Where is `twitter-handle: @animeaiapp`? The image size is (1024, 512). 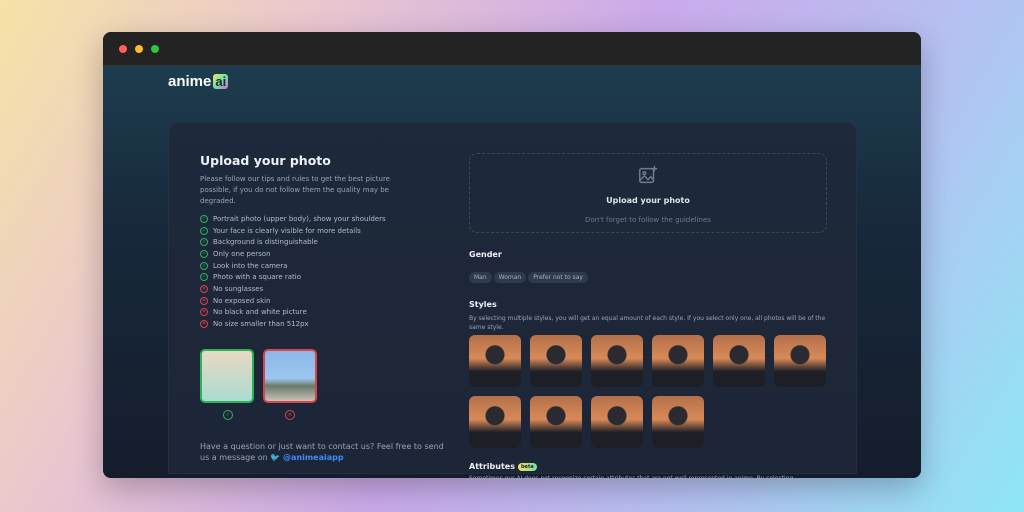
twitter-handle: @animeaiapp is located at coordinates (313, 457).